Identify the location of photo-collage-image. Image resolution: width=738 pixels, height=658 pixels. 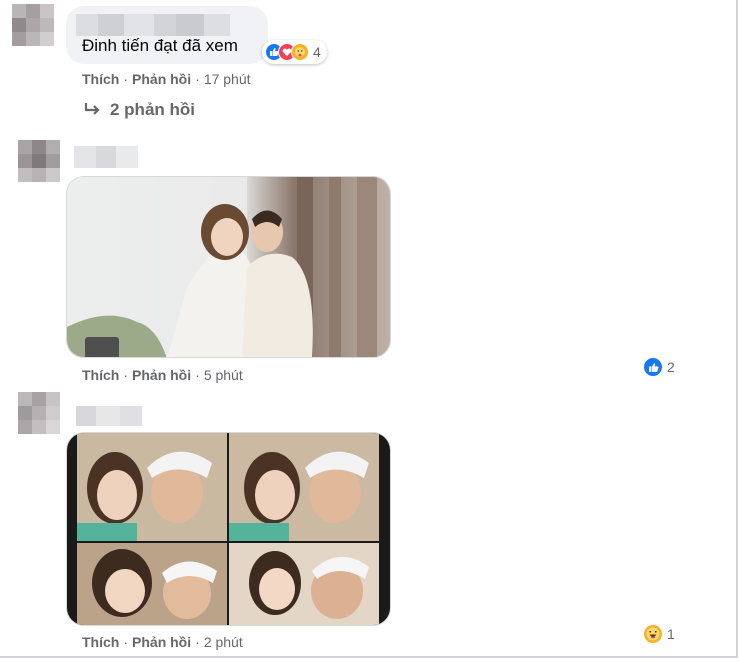
(228, 529).